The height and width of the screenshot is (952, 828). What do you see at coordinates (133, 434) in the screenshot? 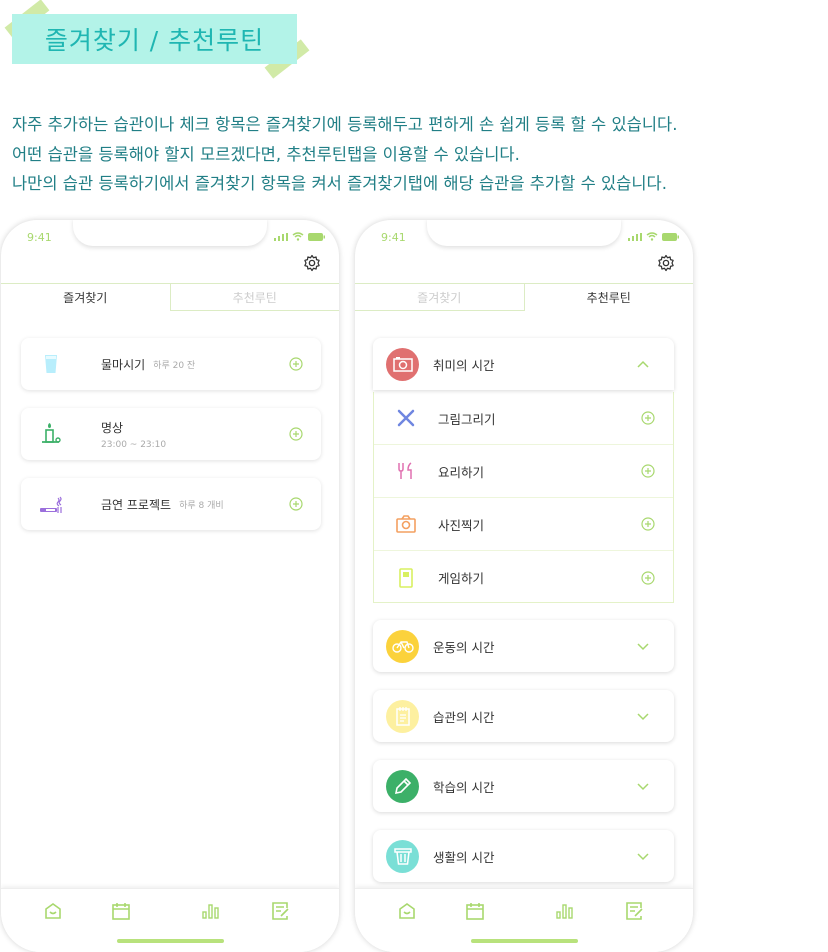
I see `favorite-text: 명상 23:00 ~ 23:10` at bounding box center [133, 434].